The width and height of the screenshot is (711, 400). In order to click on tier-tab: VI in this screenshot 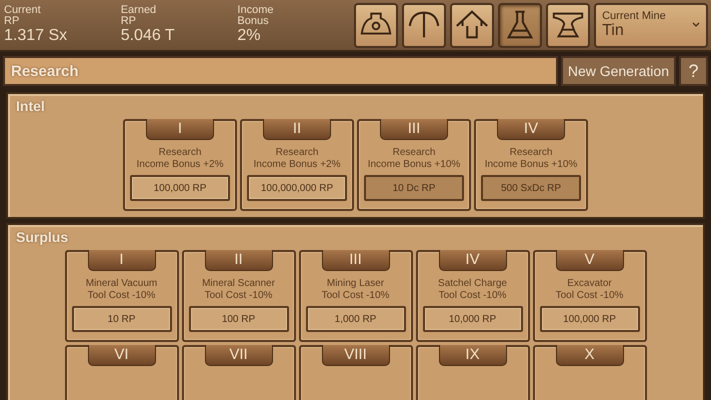, I will do `click(122, 355)`.